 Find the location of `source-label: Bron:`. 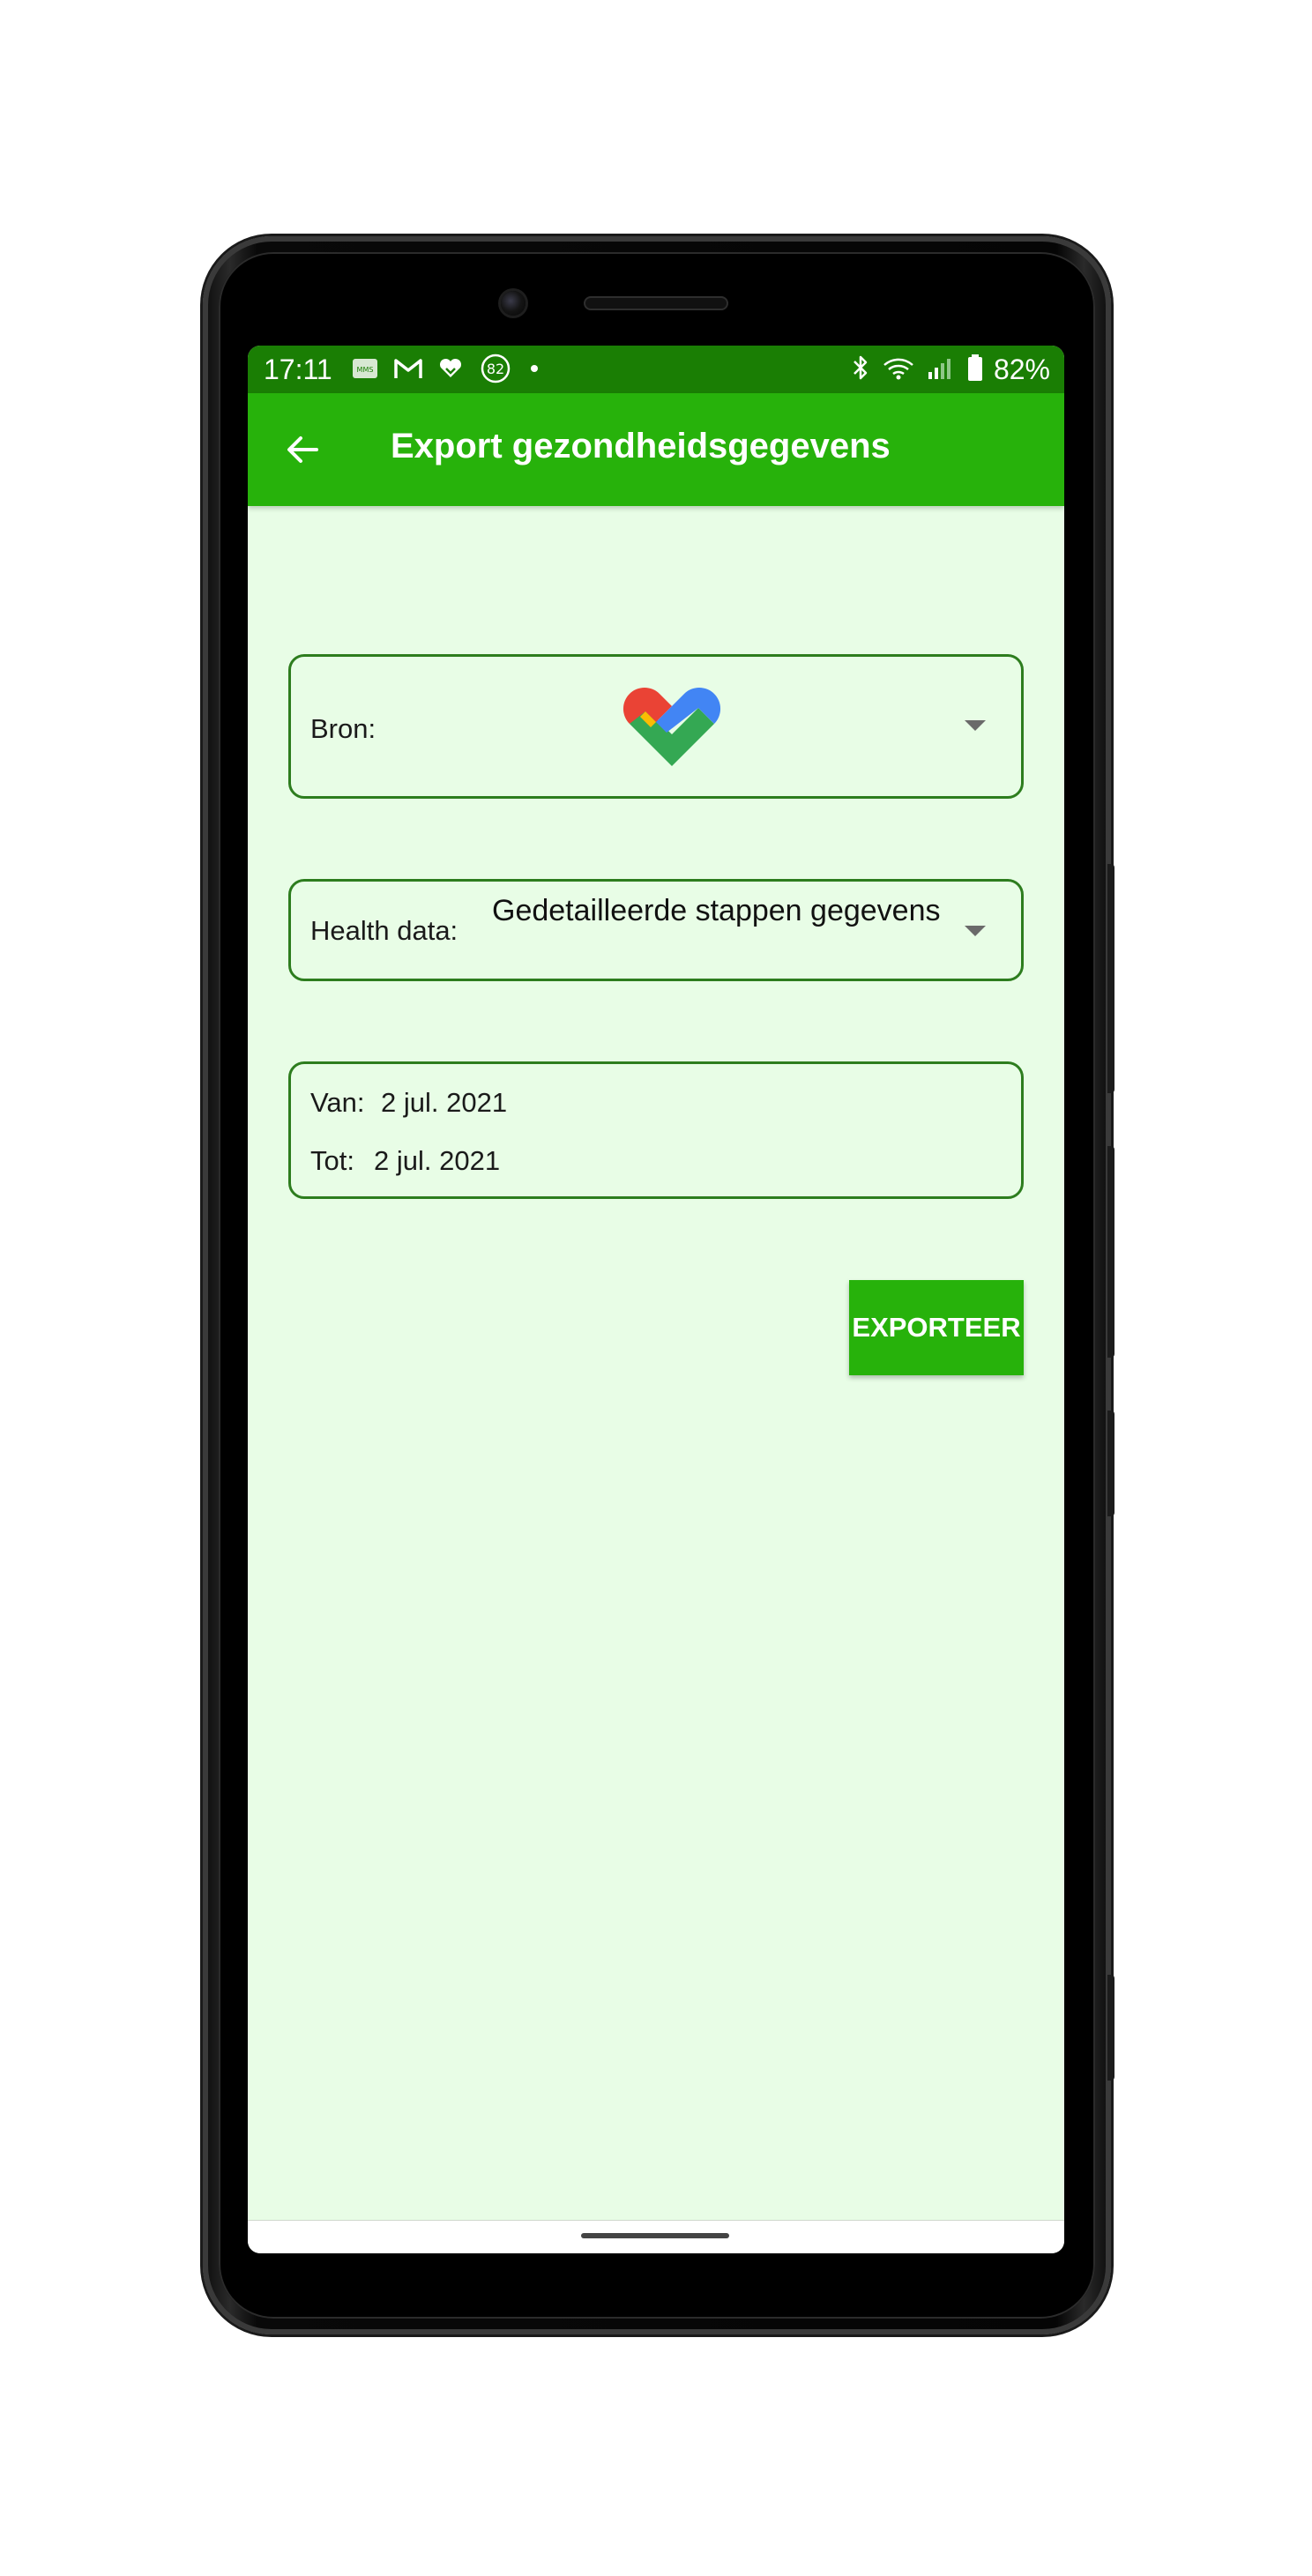

source-label: Bron: is located at coordinates (343, 729).